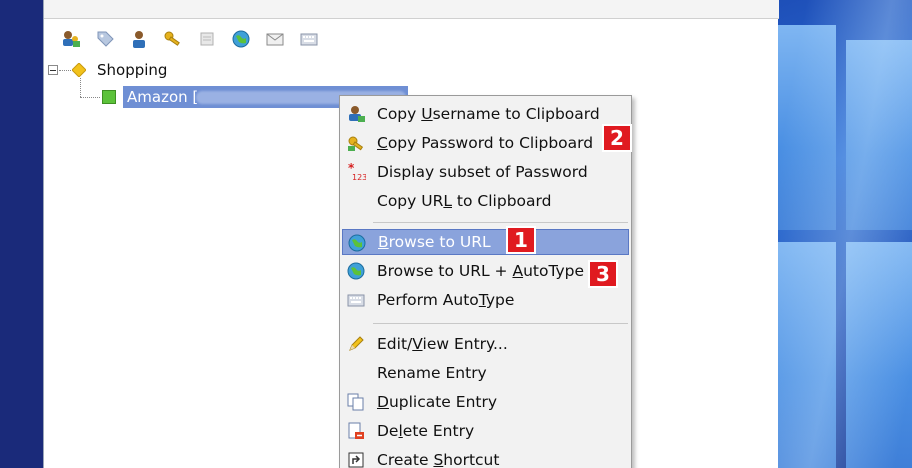 This screenshot has width=912, height=468. Describe the element at coordinates (481, 271) in the screenshot. I see `menu-browse-url-autotype-label: Browse to URL + AutoType` at that location.